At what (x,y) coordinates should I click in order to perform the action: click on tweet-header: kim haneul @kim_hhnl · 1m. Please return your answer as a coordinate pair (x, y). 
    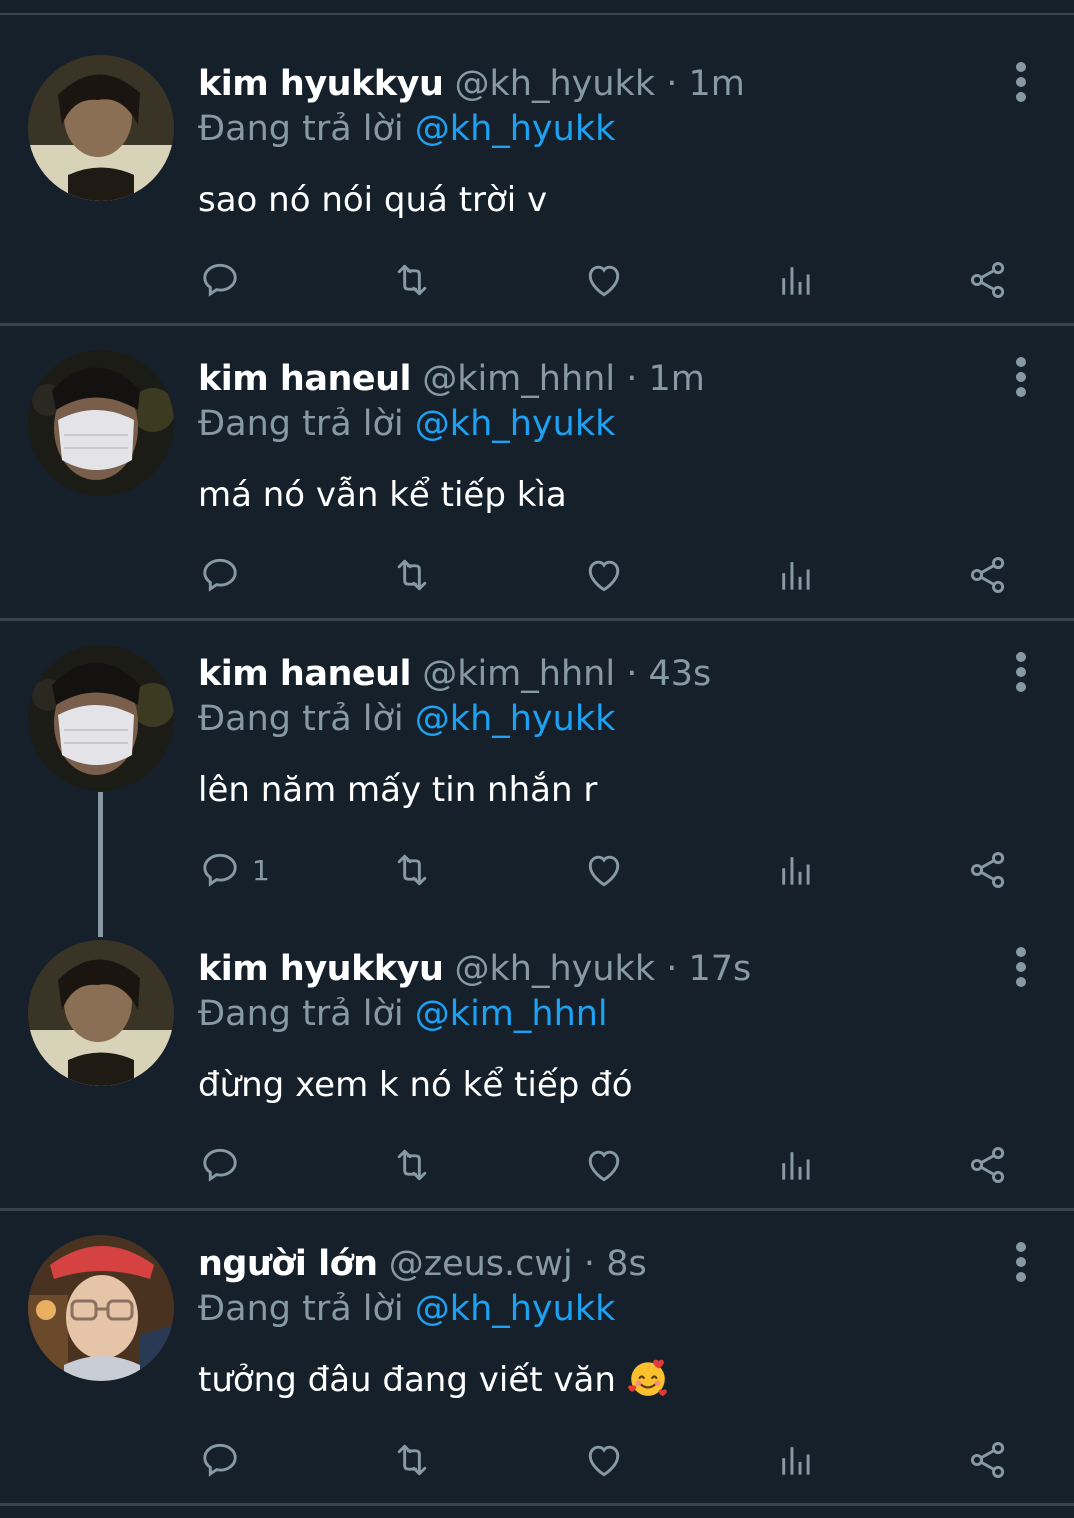
    Looking at the image, I should click on (451, 379).